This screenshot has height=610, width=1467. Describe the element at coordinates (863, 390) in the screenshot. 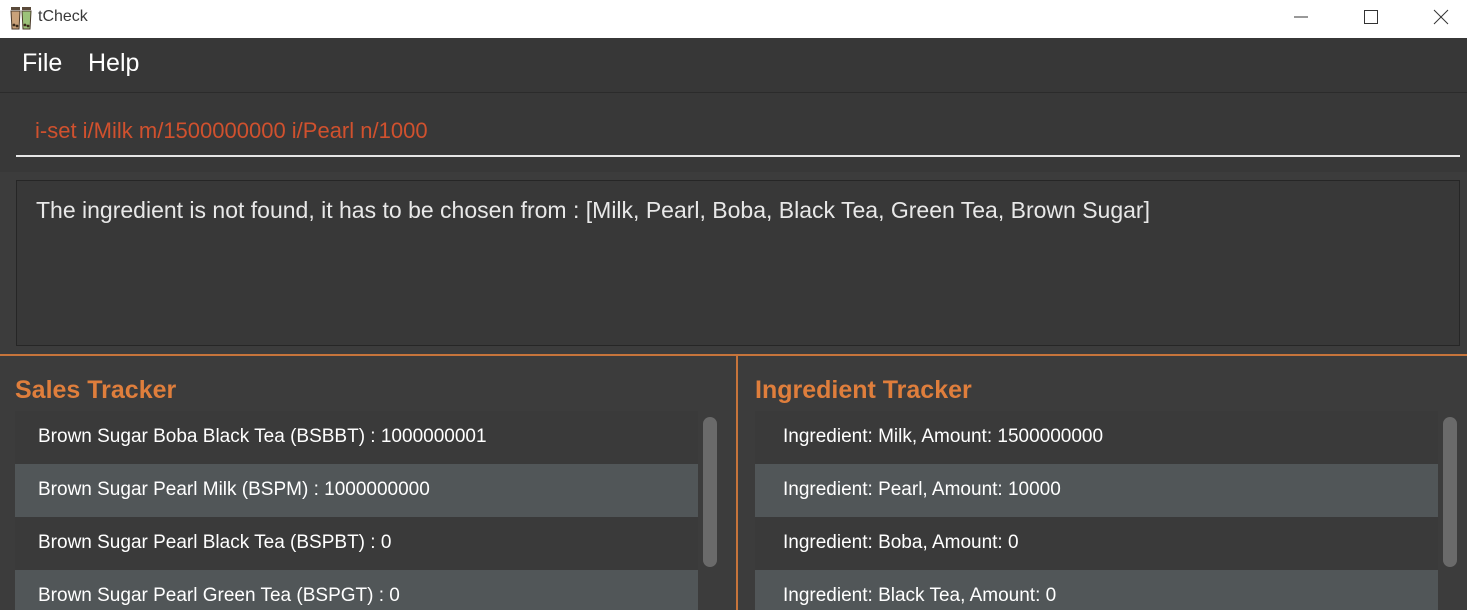

I see `ingredient-tracker-title: Ingredient Tracker` at that location.